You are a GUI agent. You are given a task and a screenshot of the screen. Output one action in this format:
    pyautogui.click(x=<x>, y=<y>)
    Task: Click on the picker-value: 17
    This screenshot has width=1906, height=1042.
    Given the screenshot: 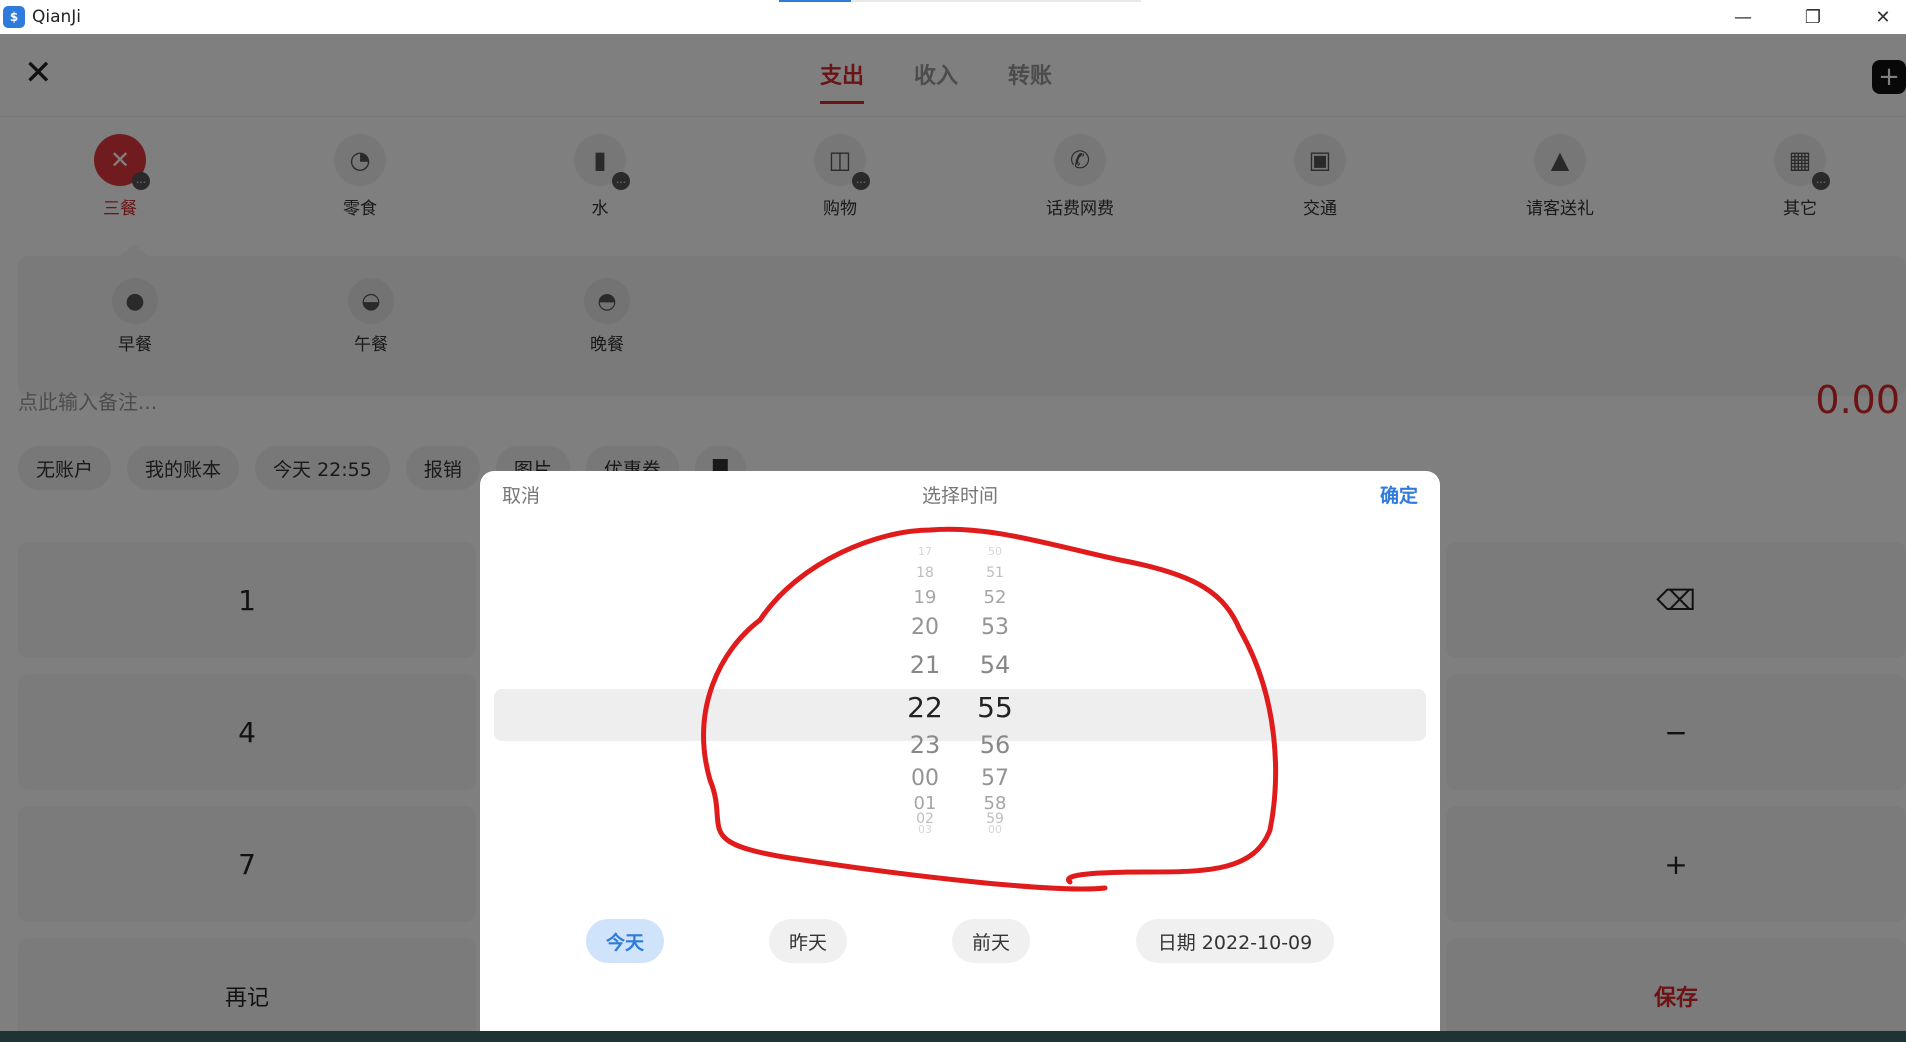 What is the action you would take?
    pyautogui.click(x=925, y=551)
    